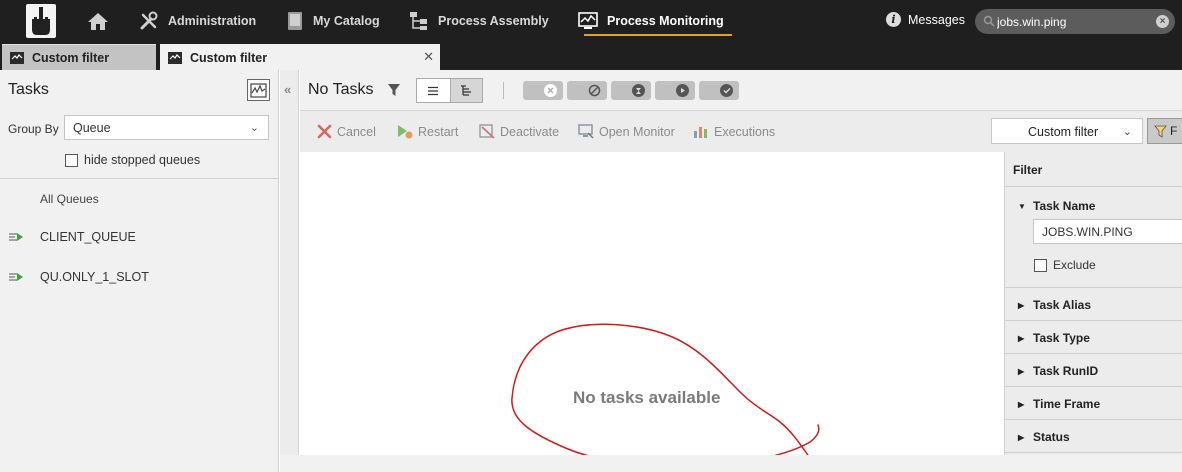 The width and height of the screenshot is (1182, 472). Describe the element at coordinates (1040, 265) in the screenshot. I see `exclude-checkbox` at that location.